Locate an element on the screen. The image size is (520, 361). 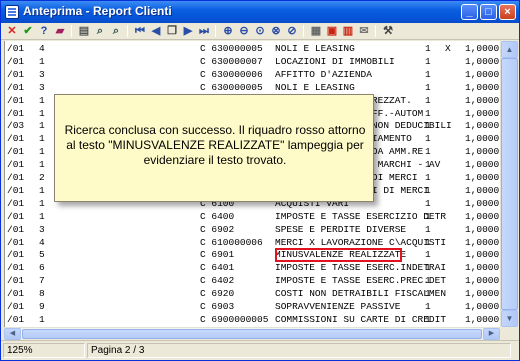
report-cell-a: /03 is located at coordinates (16, 126).